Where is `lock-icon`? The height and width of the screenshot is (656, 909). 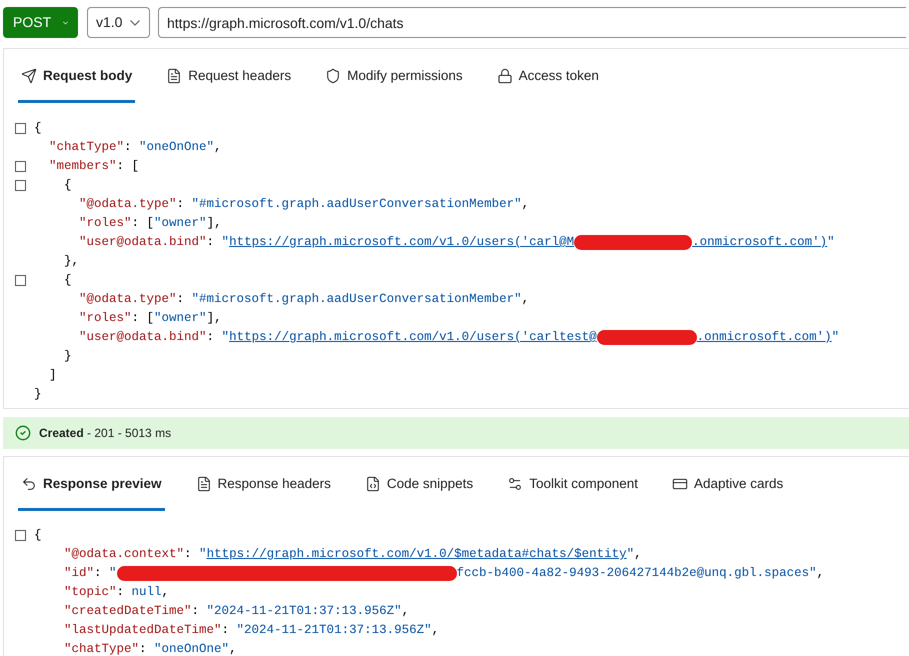
lock-icon is located at coordinates (504, 76).